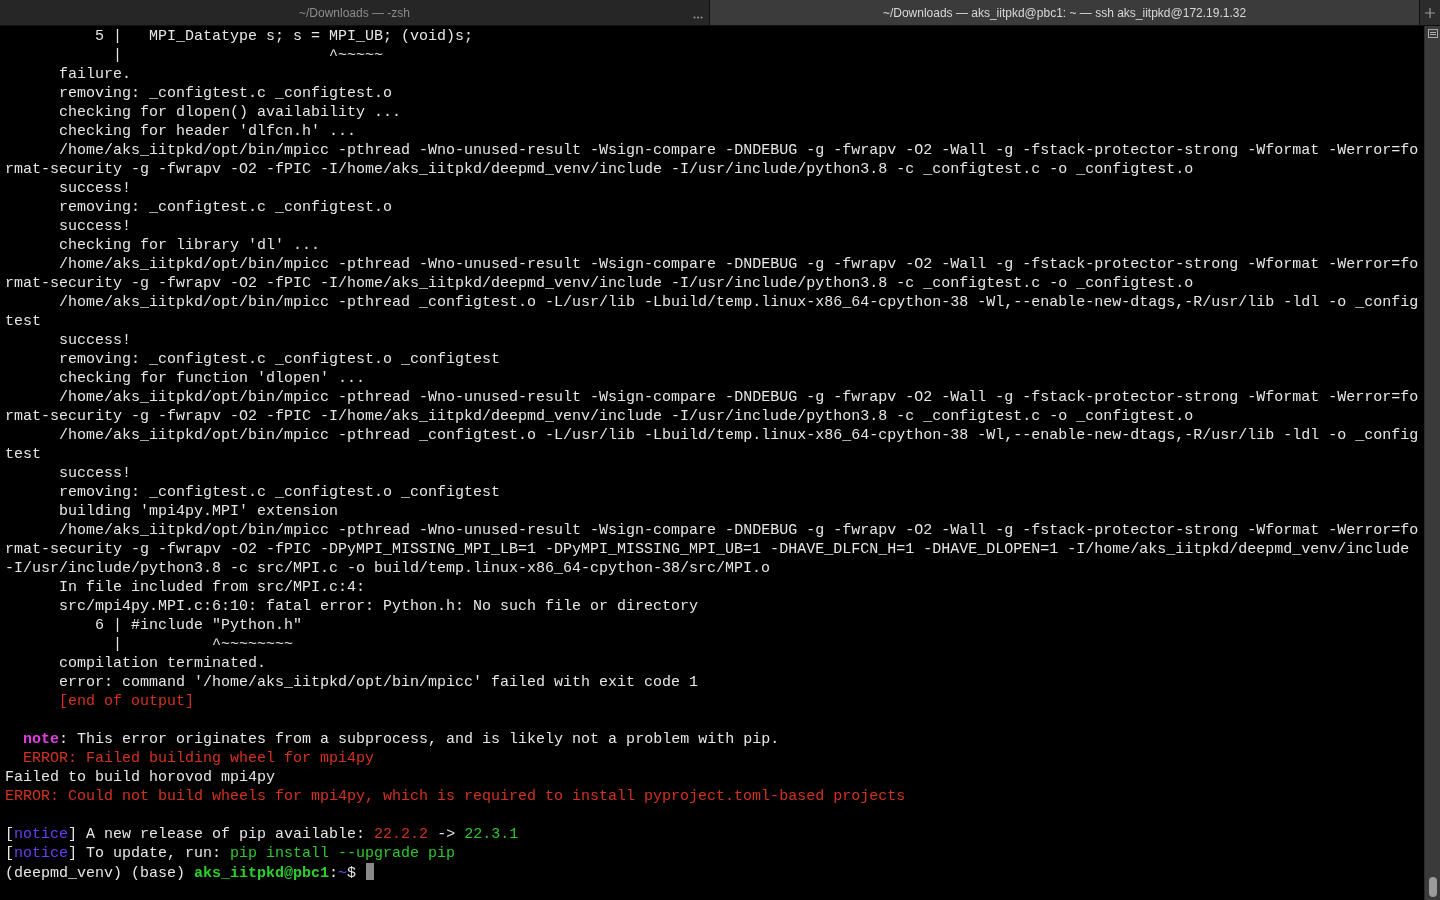  Describe the element at coordinates (95, 74) in the screenshot. I see `output-text: failure.` at that location.